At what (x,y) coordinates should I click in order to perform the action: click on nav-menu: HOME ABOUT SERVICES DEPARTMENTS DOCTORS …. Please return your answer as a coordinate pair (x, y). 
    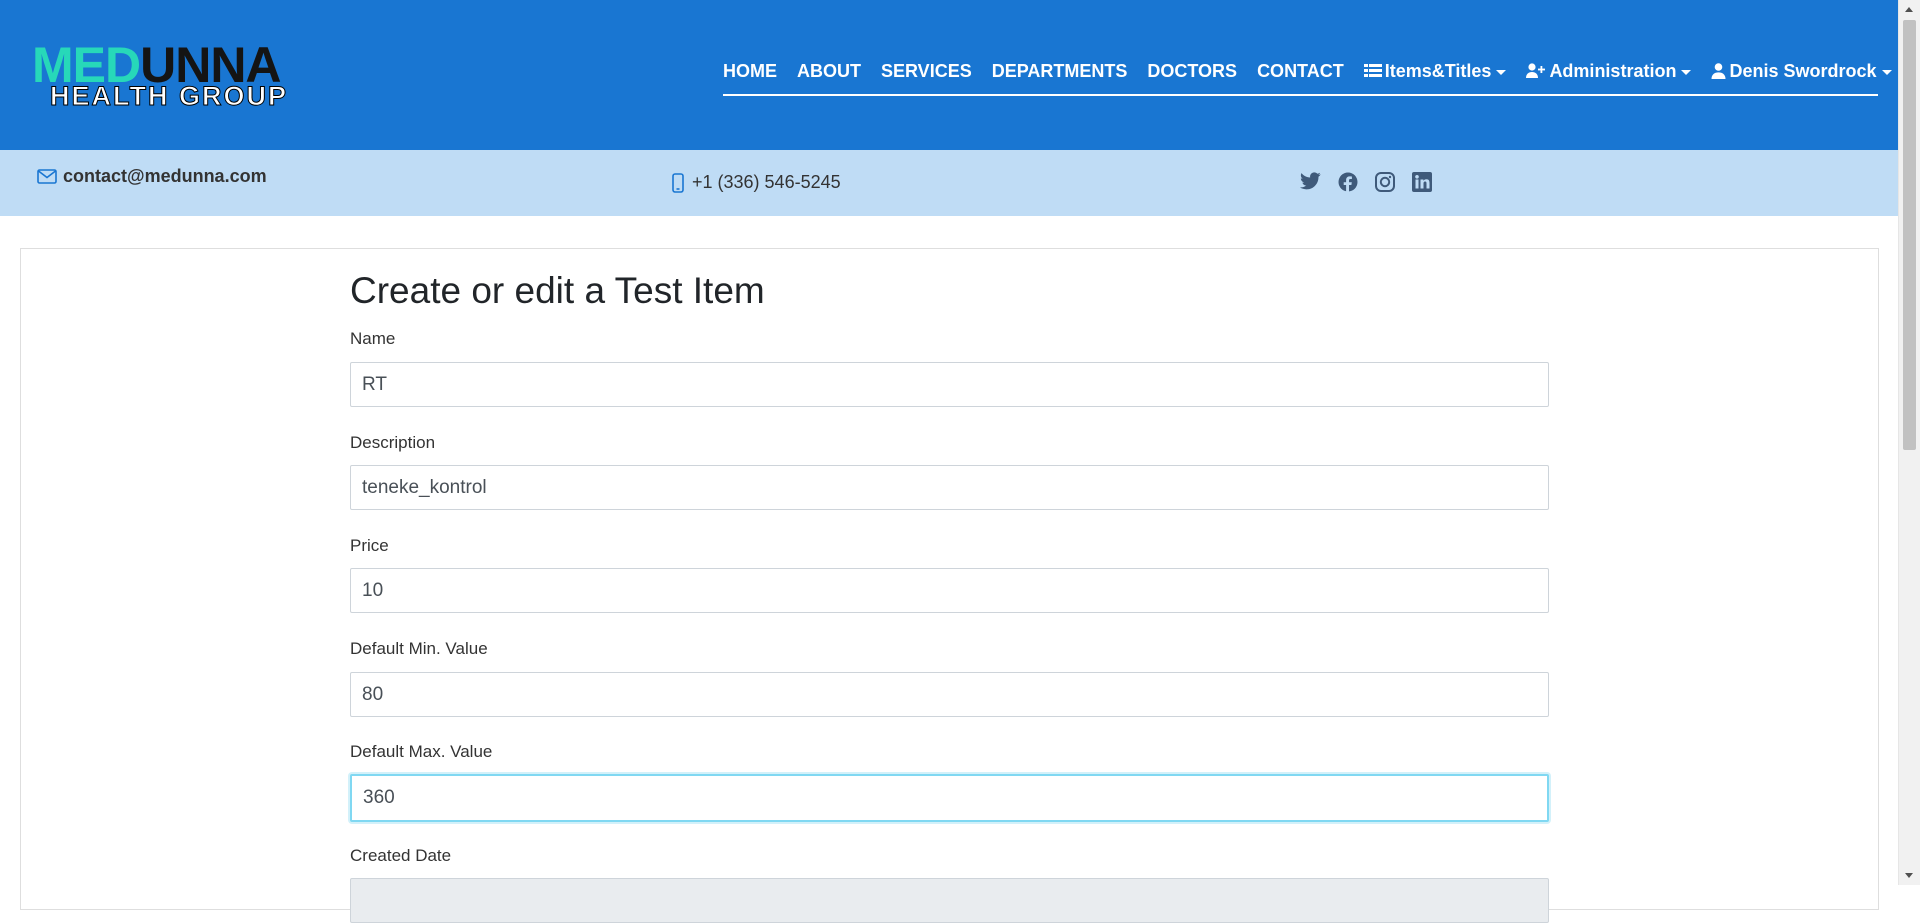
    Looking at the image, I should click on (1307, 76).